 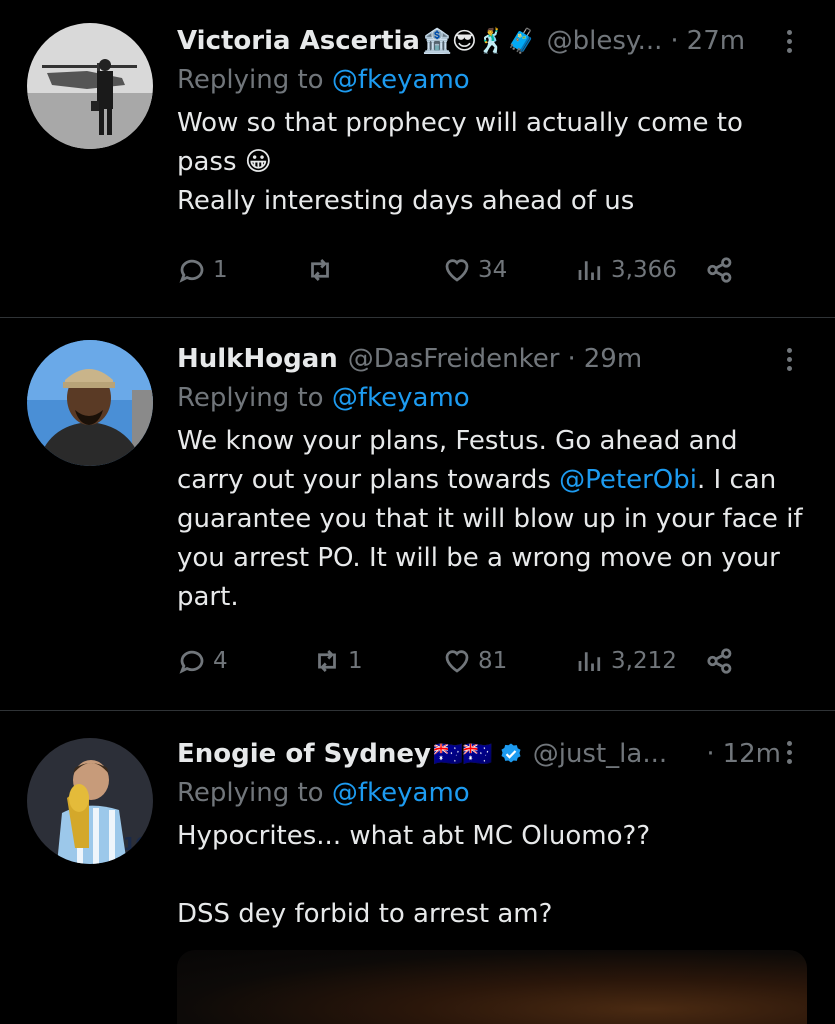 I want to click on mention-link: @PeterObi, so click(x=628, y=480).